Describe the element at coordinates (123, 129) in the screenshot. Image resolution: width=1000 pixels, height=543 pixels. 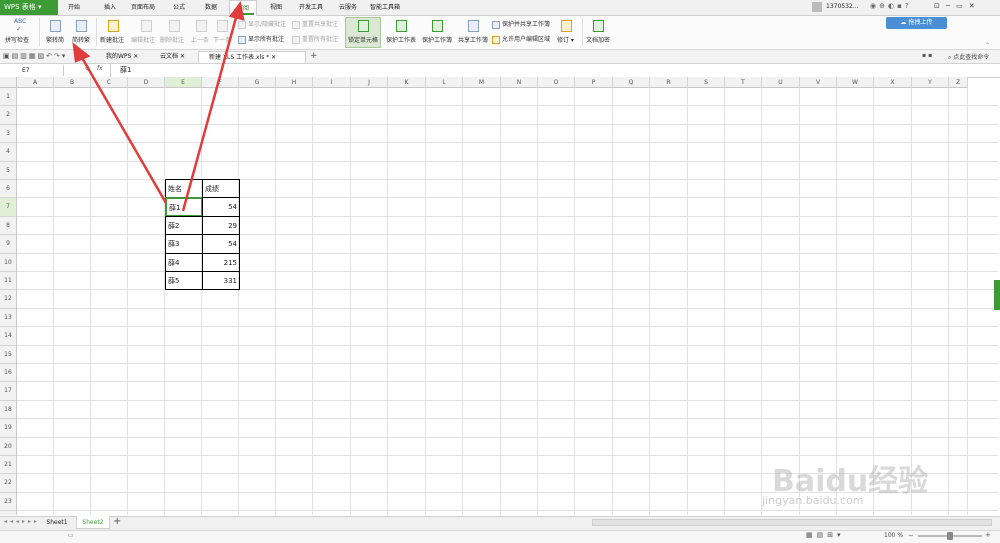
I see `arrow-to-quick-access` at that location.